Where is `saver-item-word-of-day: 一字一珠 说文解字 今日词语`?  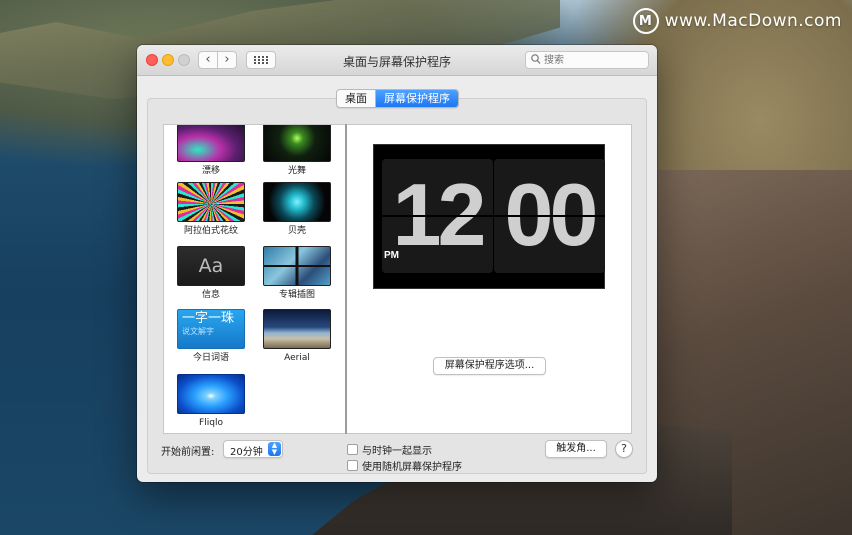
saver-item-word-of-day: 一字一珠 说文解字 今日词语 is located at coordinates (211, 336).